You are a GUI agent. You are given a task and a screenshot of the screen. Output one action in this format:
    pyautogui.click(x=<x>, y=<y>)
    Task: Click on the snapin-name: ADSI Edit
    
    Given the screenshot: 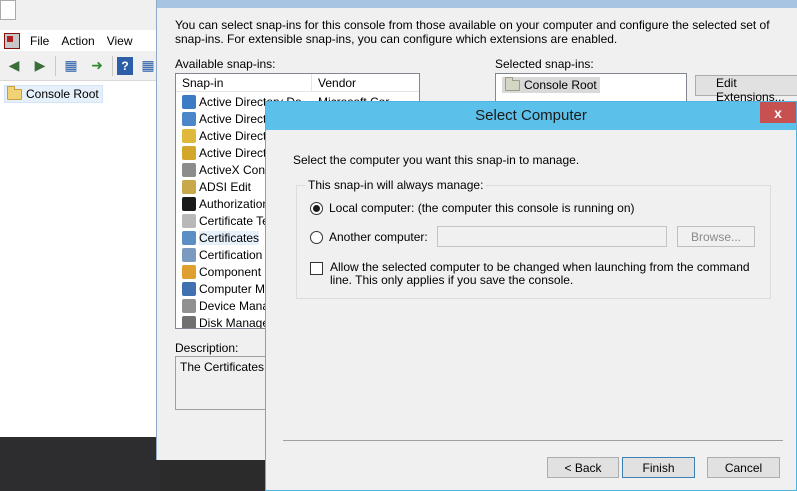 What is the action you would take?
    pyautogui.click(x=225, y=186)
    